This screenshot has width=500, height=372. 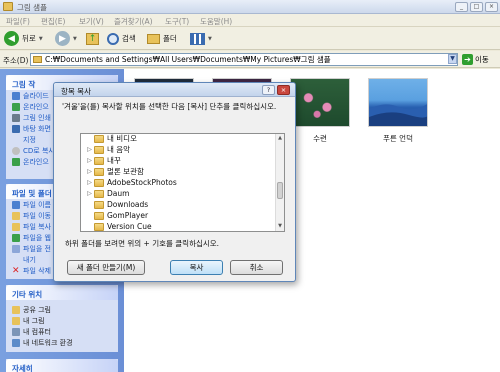 What do you see at coordinates (268, 90) in the screenshot?
I see `help-button: ?` at bounding box center [268, 90].